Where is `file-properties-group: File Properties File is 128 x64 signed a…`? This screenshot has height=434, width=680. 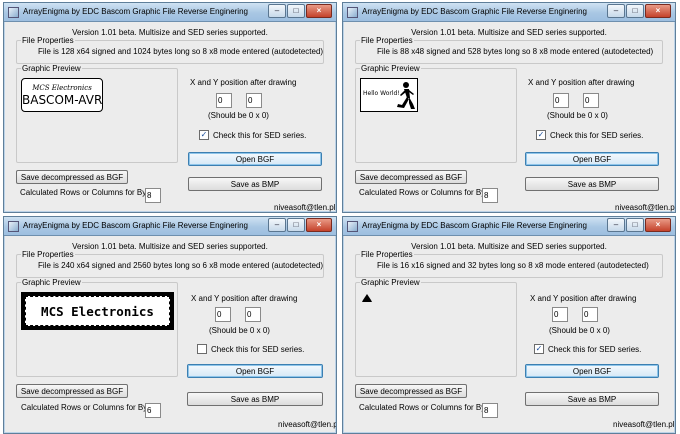 file-properties-group: File Properties File is 128 x64 signed a… is located at coordinates (170, 50).